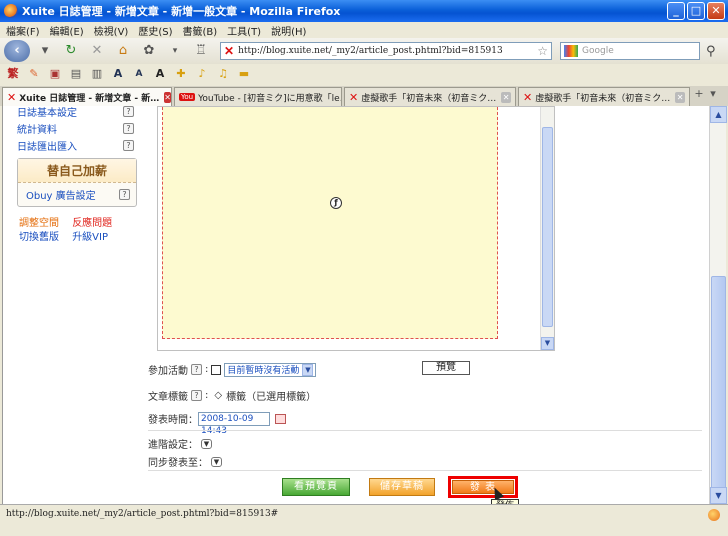 This screenshot has height=536, width=728. Describe the element at coordinates (39, 223) in the screenshot. I see `adjust-space-link: 調整空間` at that location.